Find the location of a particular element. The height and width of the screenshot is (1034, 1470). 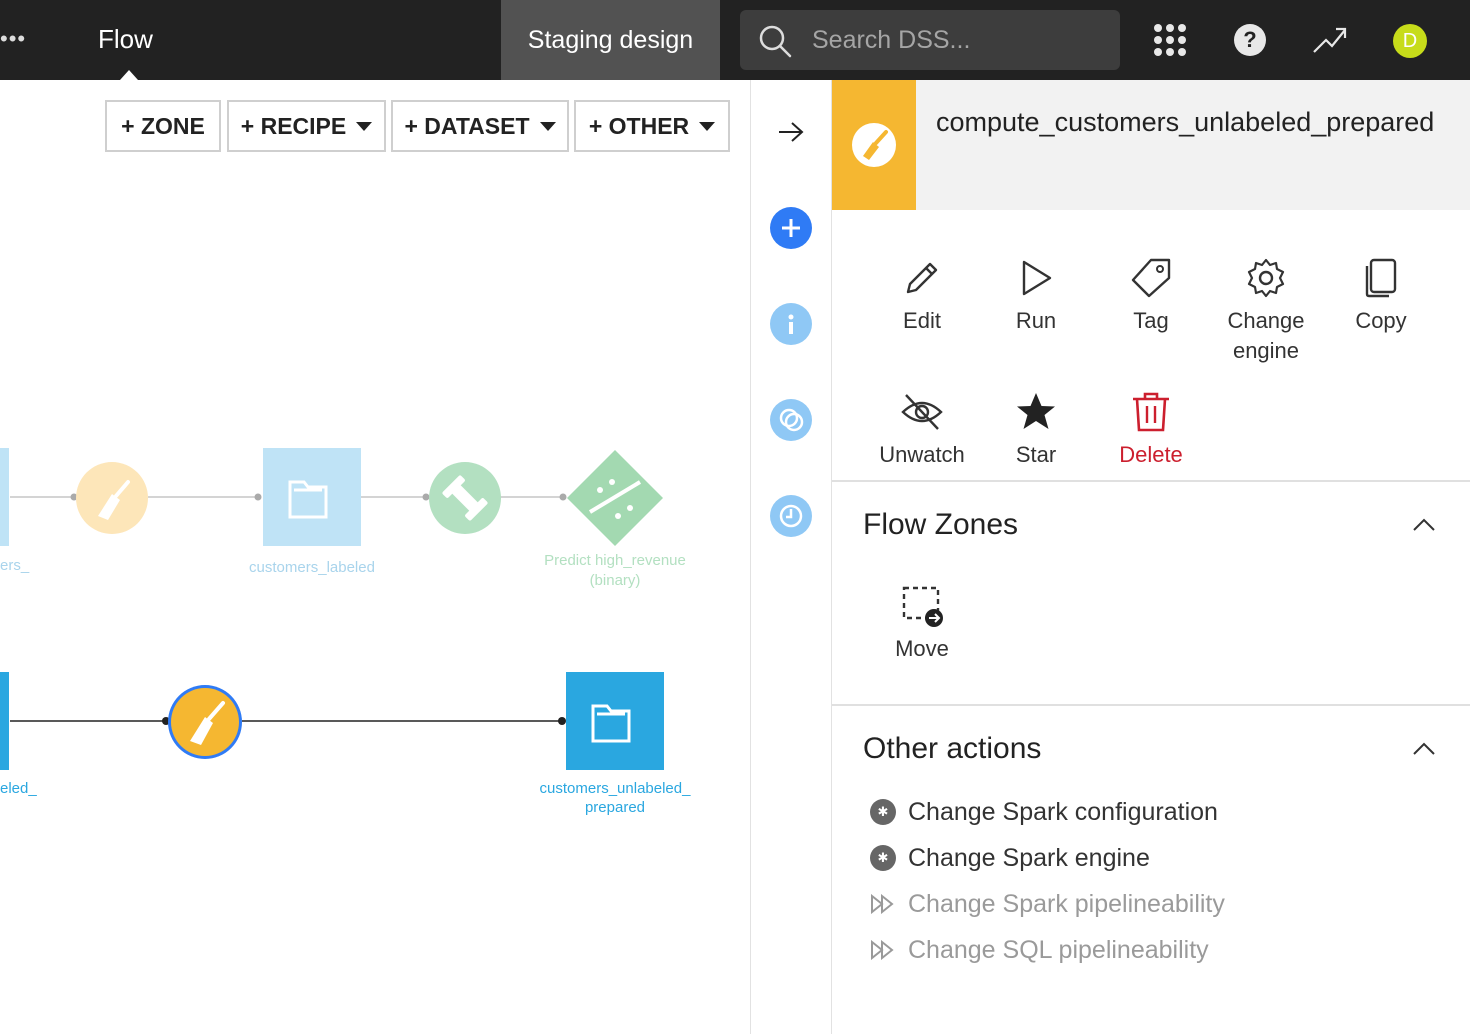

faded-left-node-label: ers_ is located at coordinates (15, 565).